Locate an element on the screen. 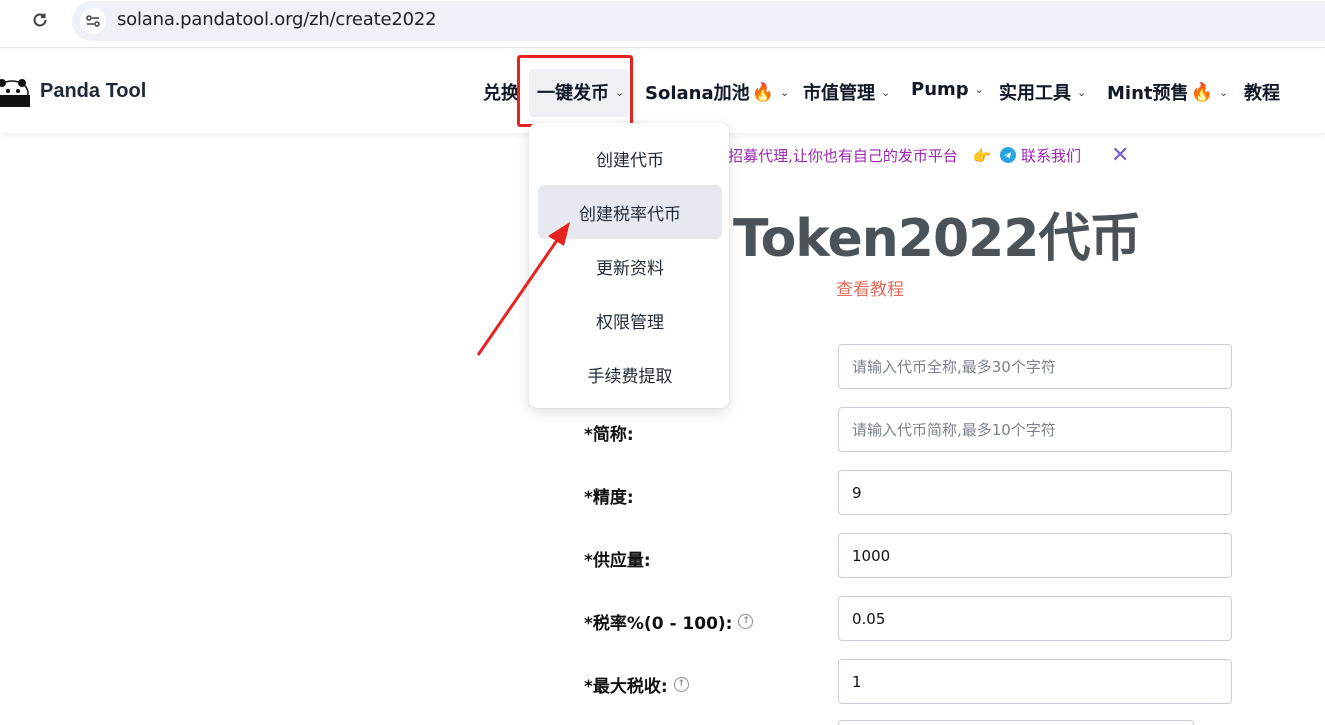 The height and width of the screenshot is (725, 1325). nav-tutorial-label: 教程 is located at coordinates (1262, 93).